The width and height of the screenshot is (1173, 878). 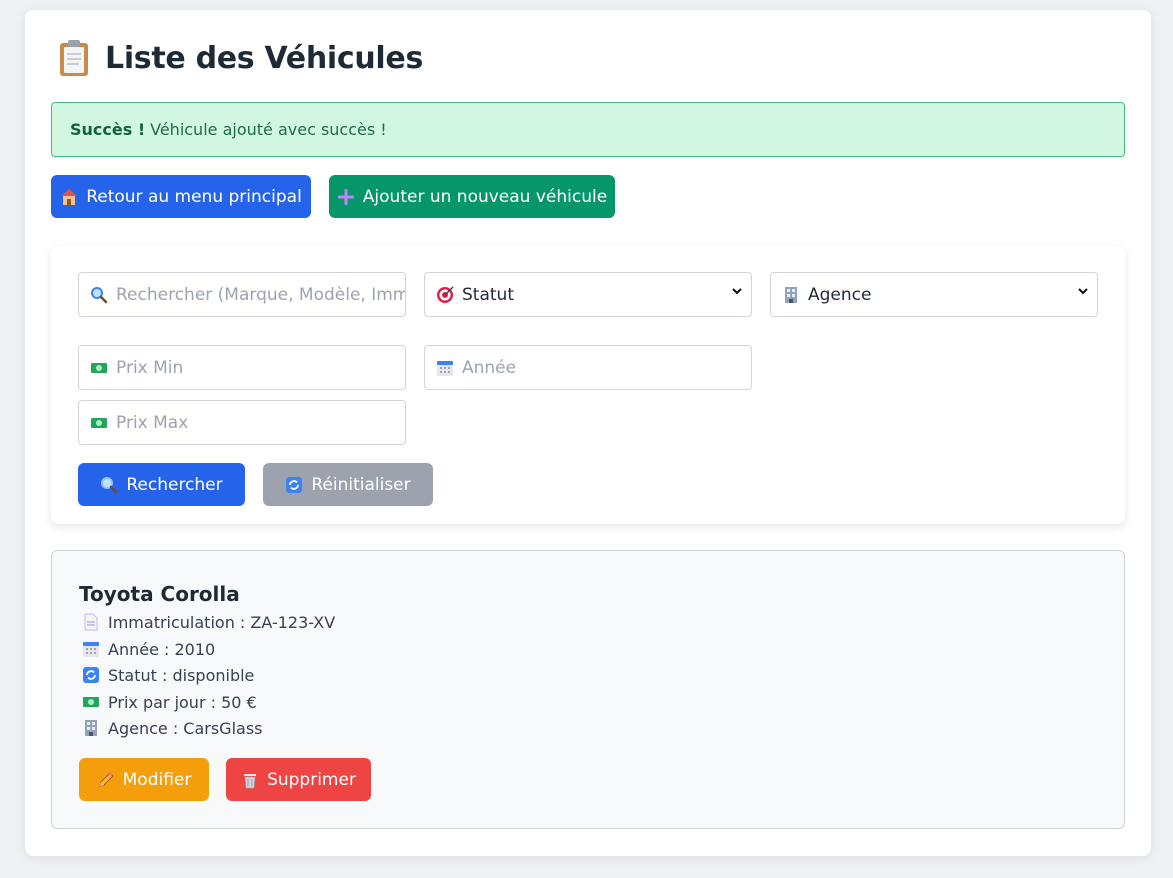 What do you see at coordinates (934, 294) in the screenshot?
I see `agency-select: Agence` at bounding box center [934, 294].